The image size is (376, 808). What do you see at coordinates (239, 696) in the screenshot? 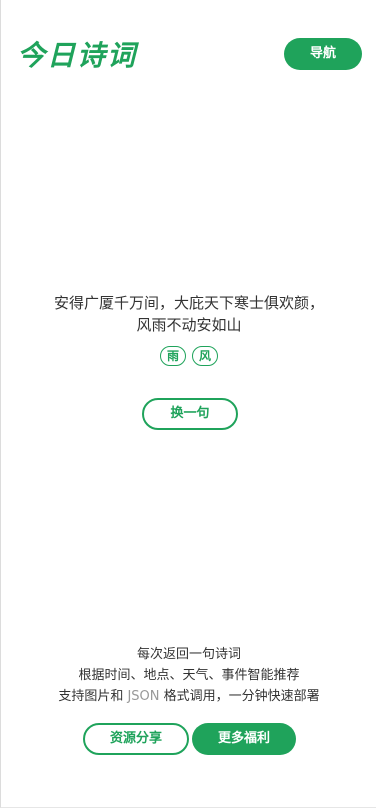
I see `description-suffix: 格式调用，一分钟快速部署` at bounding box center [239, 696].